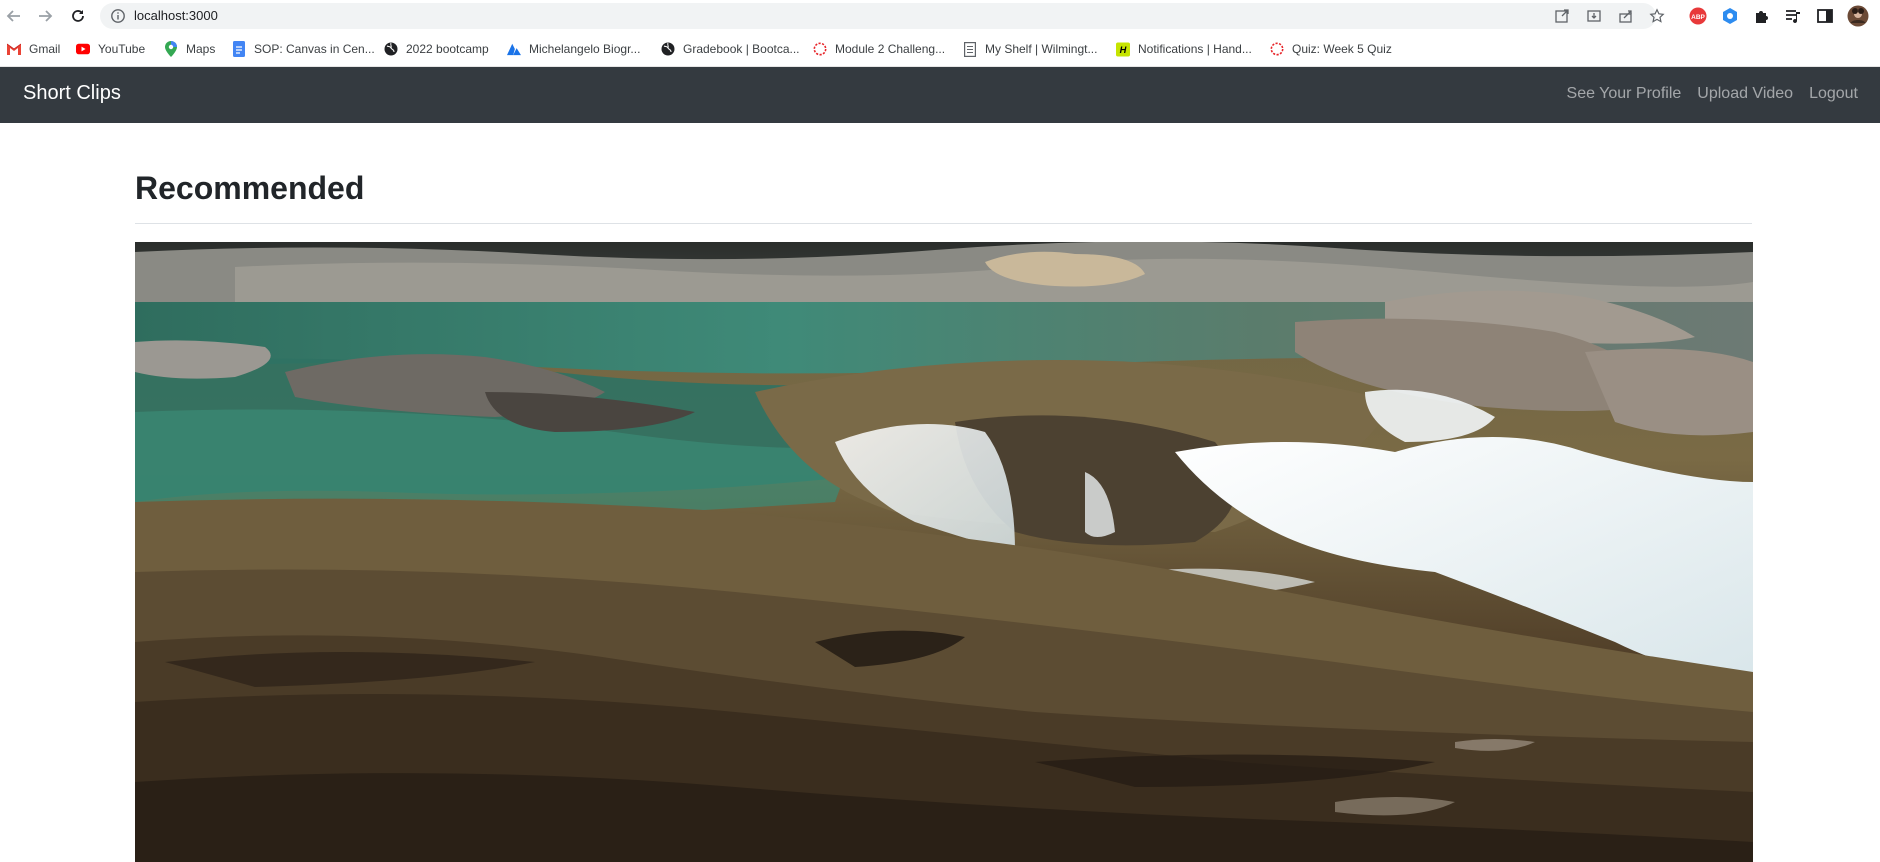 Image resolution: width=1880 pixels, height=862 pixels. I want to click on bookmark-gmail: Gmail, so click(33, 49).